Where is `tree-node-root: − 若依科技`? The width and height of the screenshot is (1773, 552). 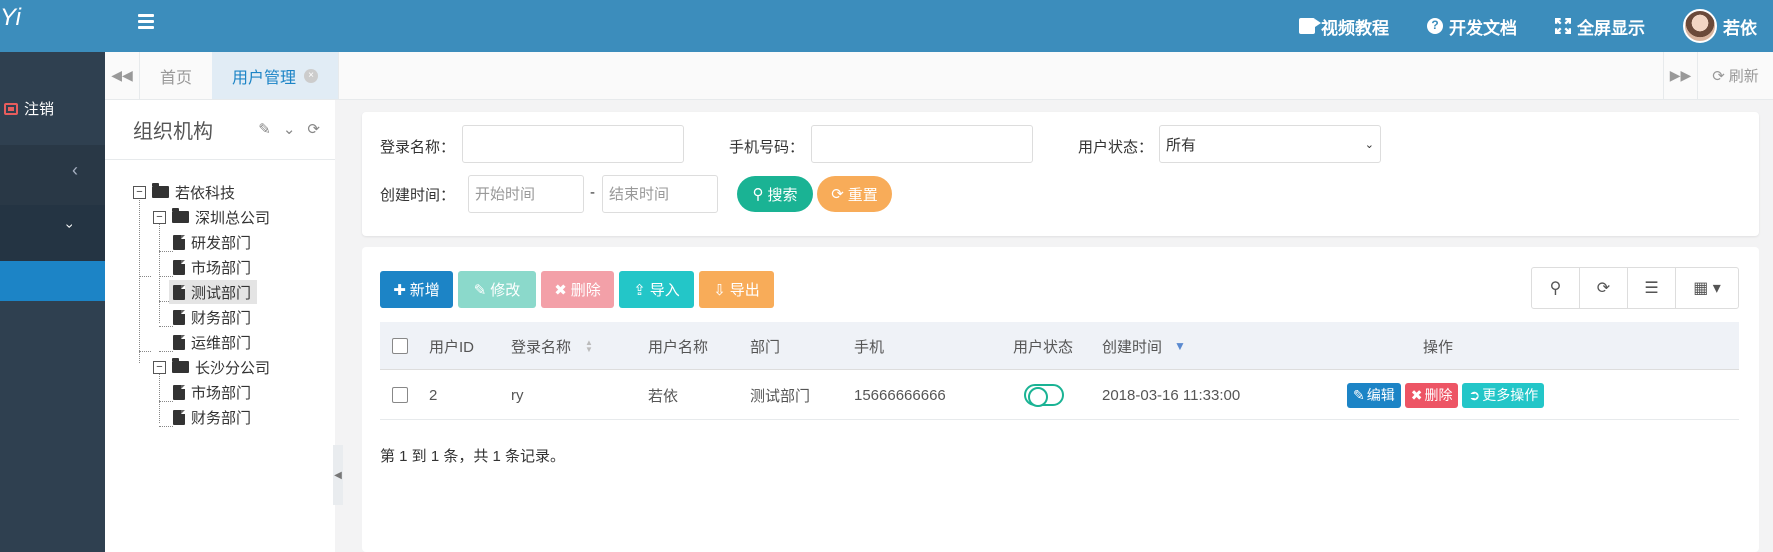
tree-node-root: − 若依科技 is located at coordinates (184, 192).